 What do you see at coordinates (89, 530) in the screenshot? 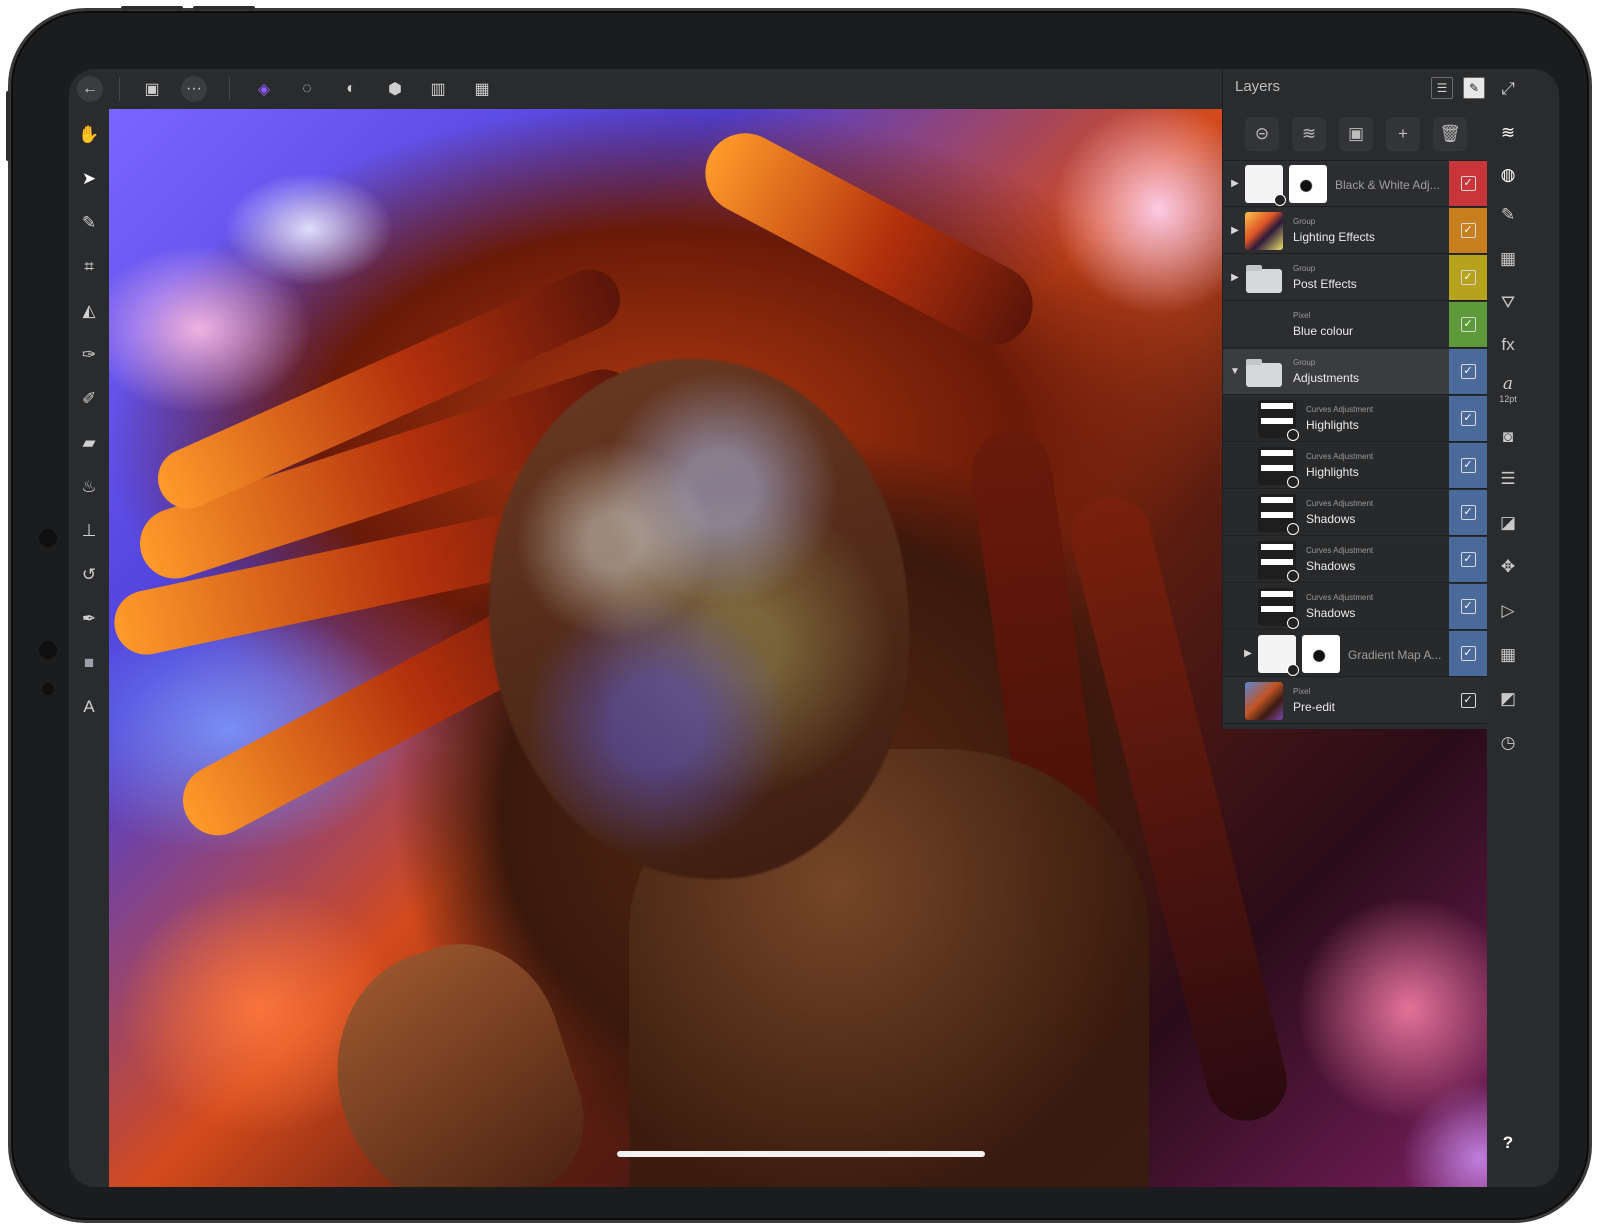
I see `clone-stamp-tool-icon: ⊥` at bounding box center [89, 530].